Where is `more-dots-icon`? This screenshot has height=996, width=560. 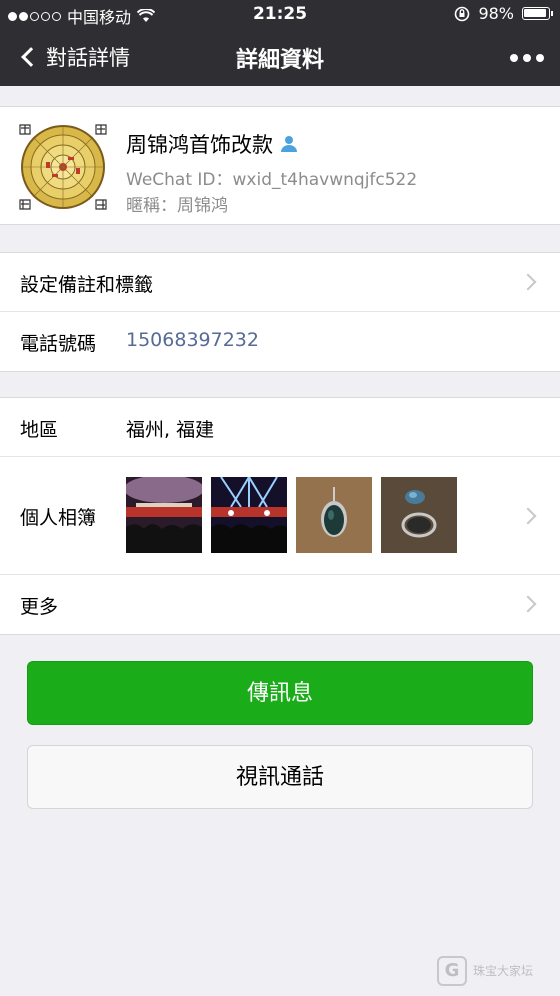
more-dots-icon is located at coordinates (514, 58).